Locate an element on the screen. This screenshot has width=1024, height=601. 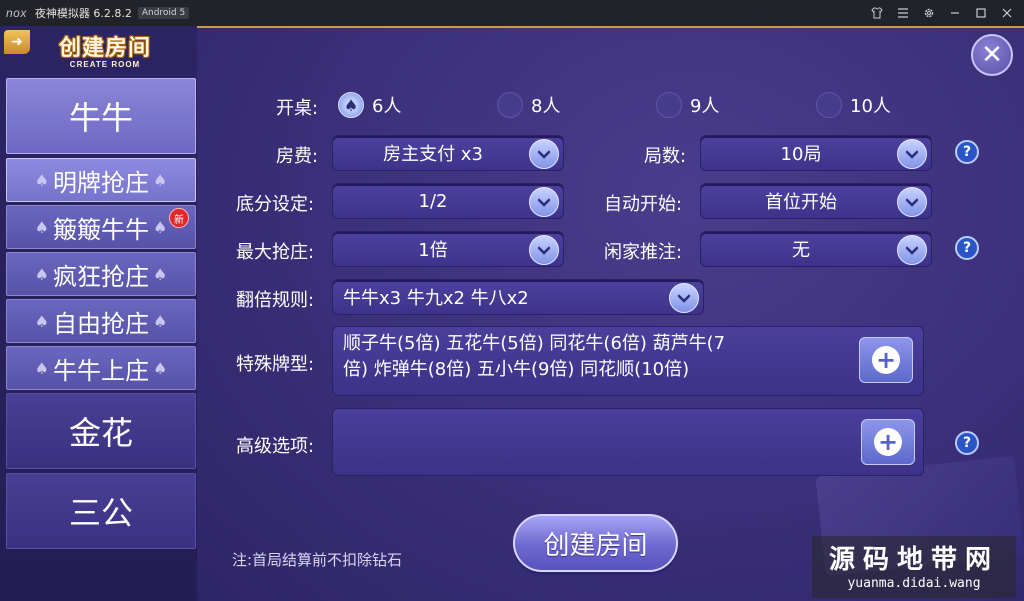
watermark-url: yuanma.didai.wang is located at coordinates (914, 583).